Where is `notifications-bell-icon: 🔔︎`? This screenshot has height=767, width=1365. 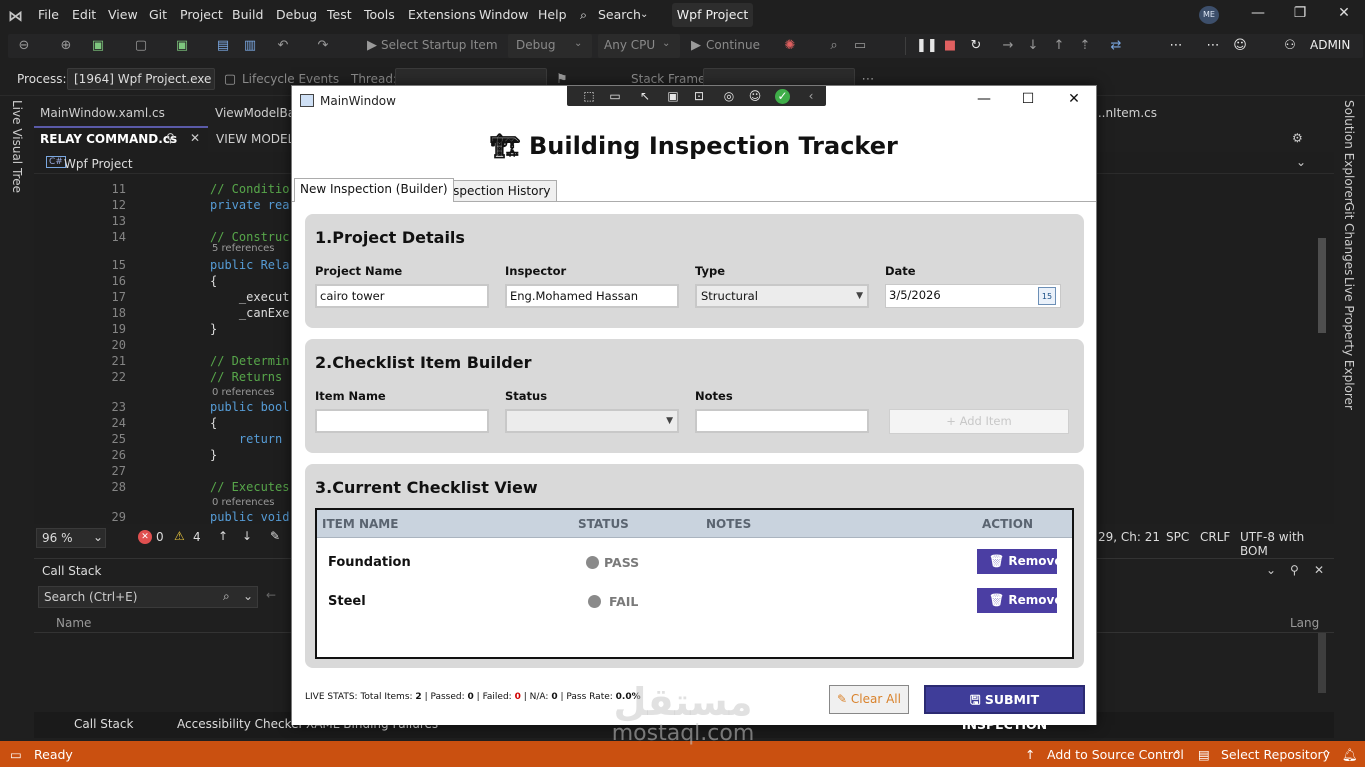
notifications-bell-icon: 🔔︎ is located at coordinates (1350, 755).